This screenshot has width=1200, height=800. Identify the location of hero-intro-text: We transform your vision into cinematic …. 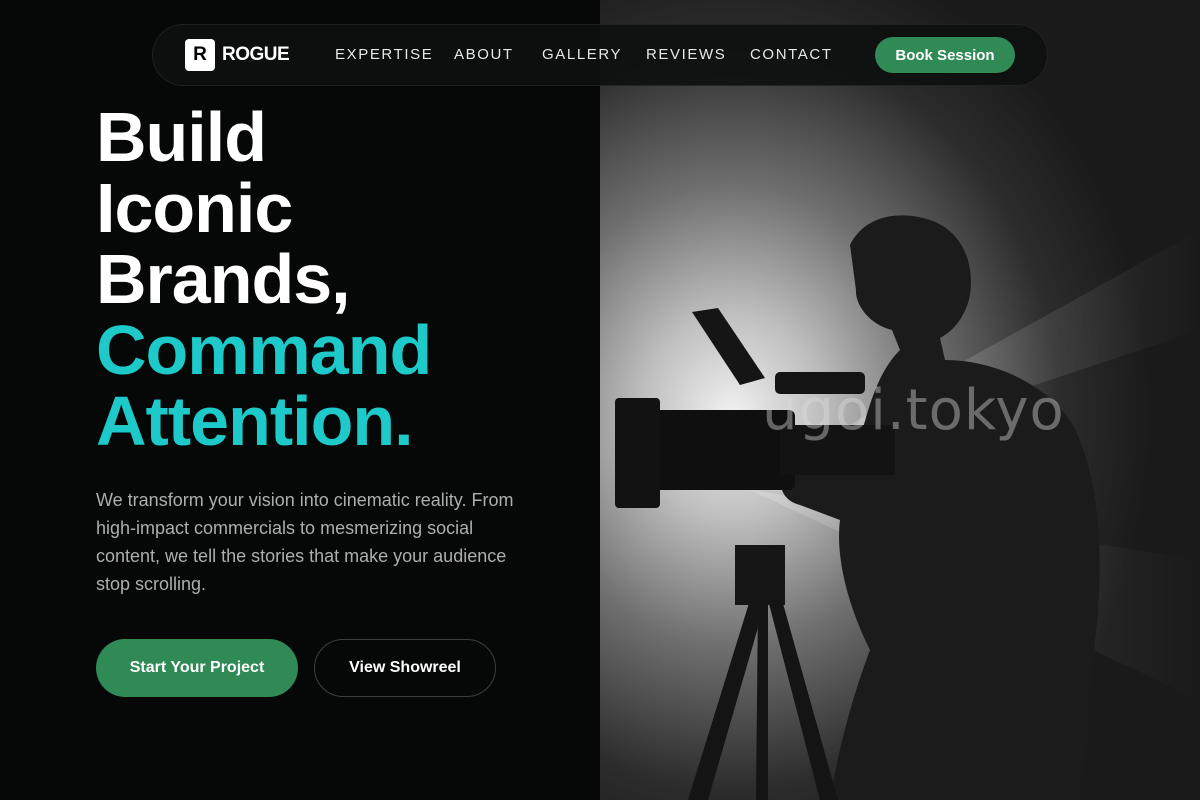
(305, 542).